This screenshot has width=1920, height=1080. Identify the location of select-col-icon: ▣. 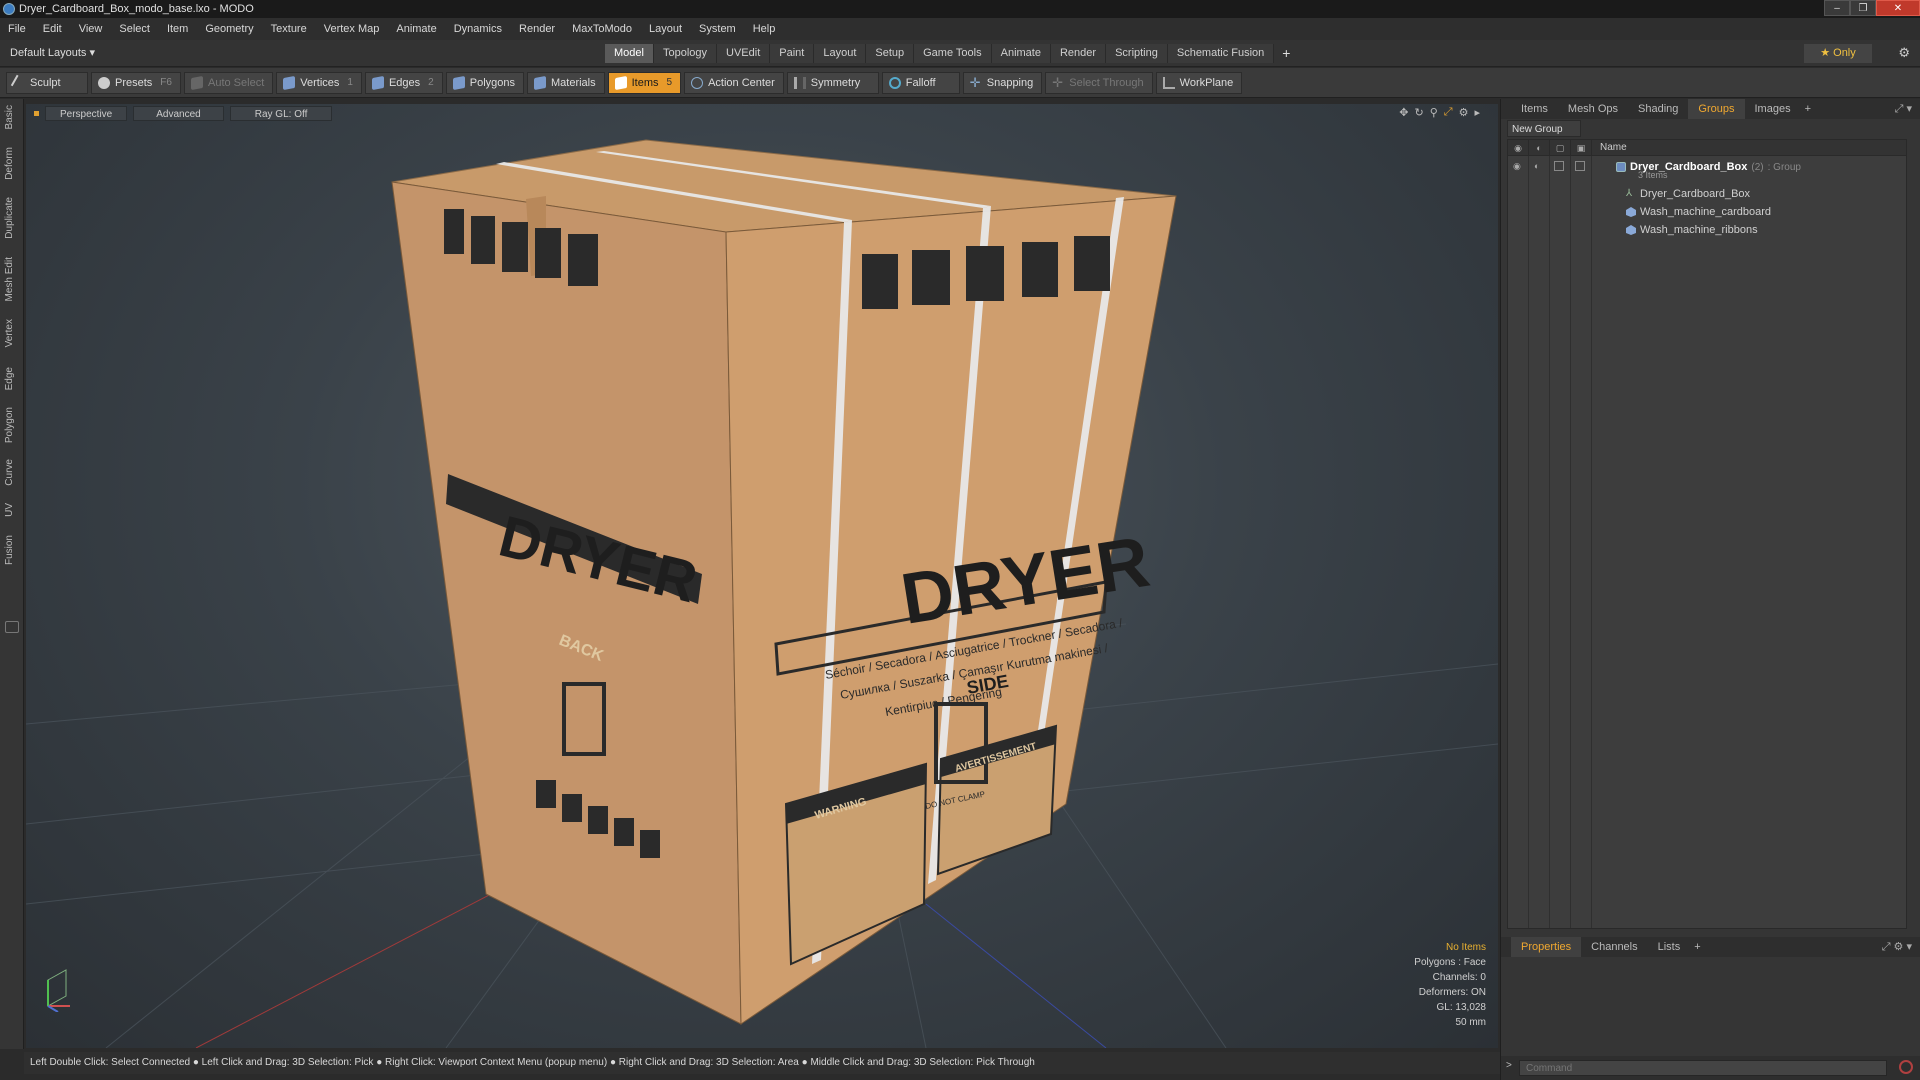
(1581, 147).